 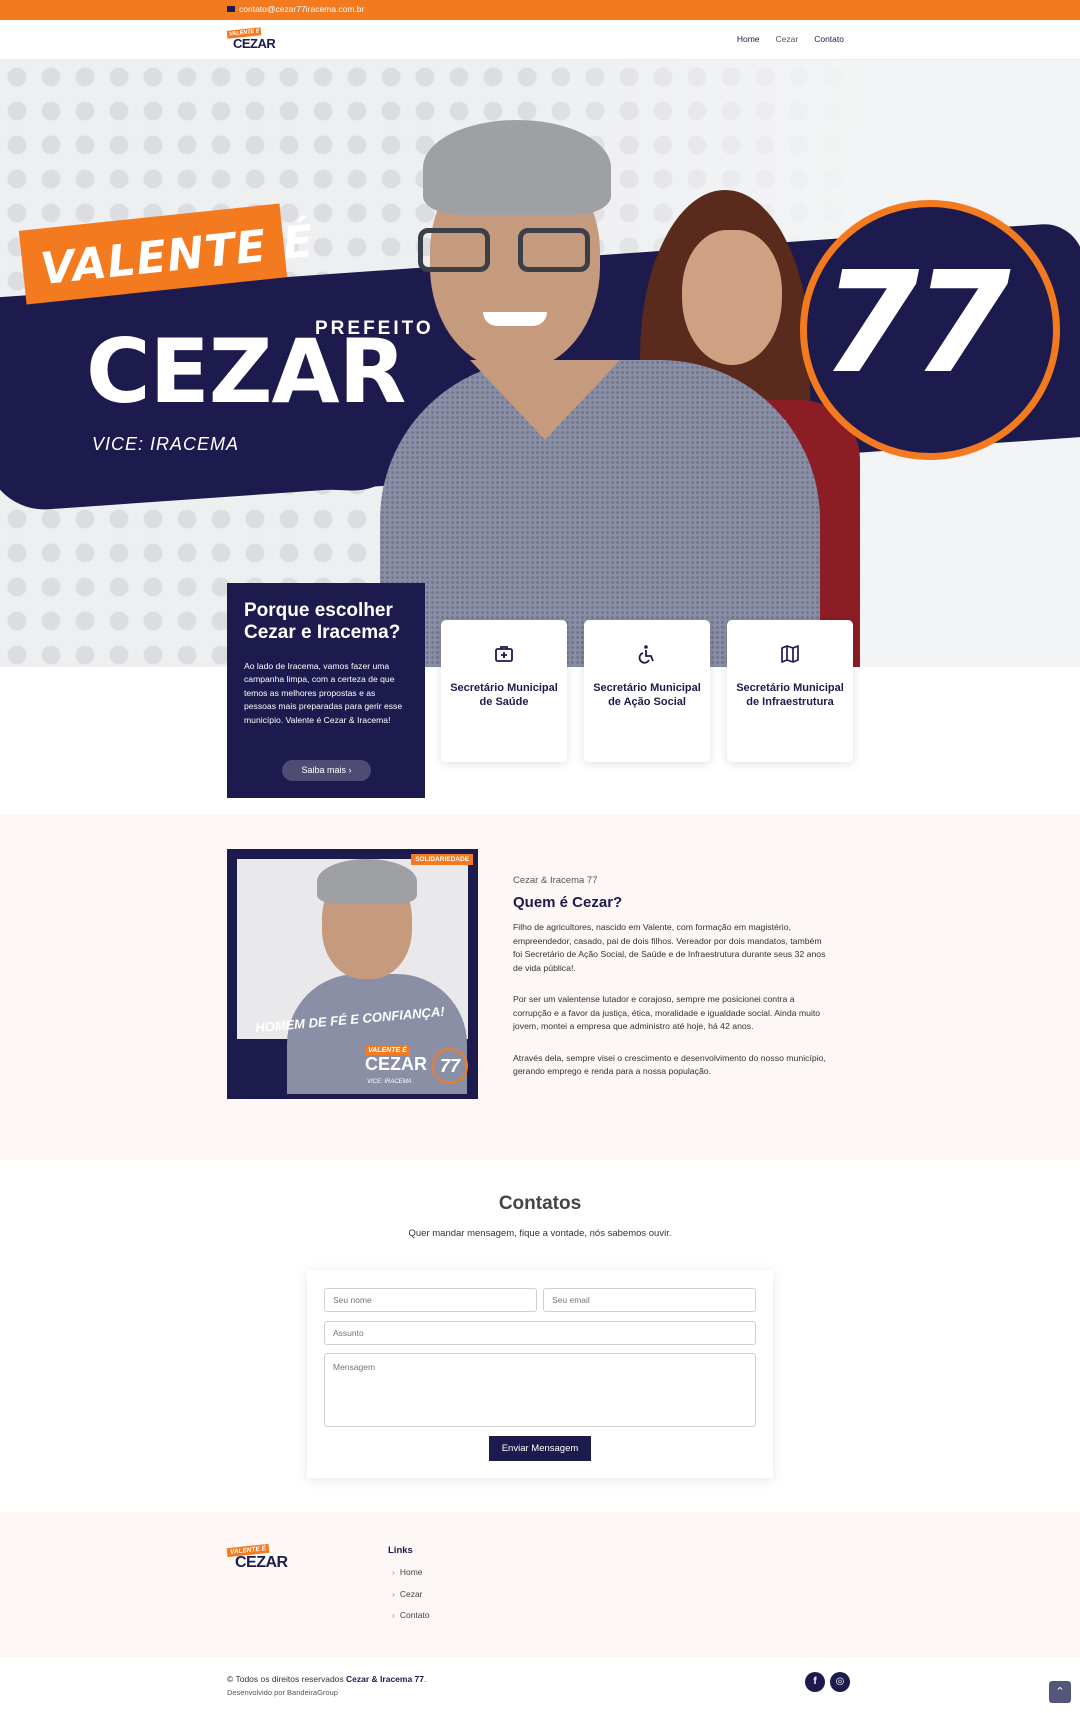 What do you see at coordinates (301, 9) in the screenshot?
I see `contact-email-text: contato@cezar77iracema.com.br` at bounding box center [301, 9].